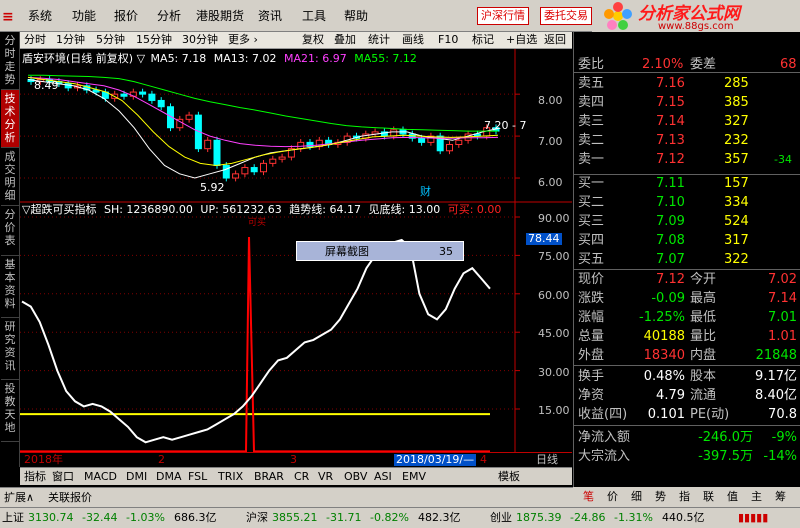  Describe the element at coordinates (547, 460) in the screenshot. I see `period-label: 日线` at that location.